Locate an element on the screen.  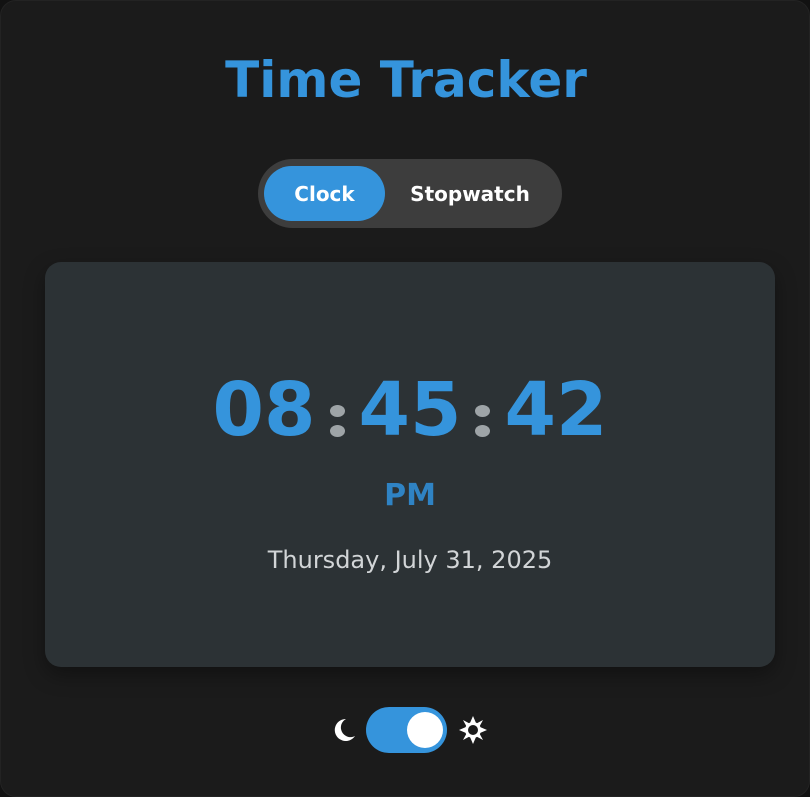
minutes-value: 45 is located at coordinates (410, 410).